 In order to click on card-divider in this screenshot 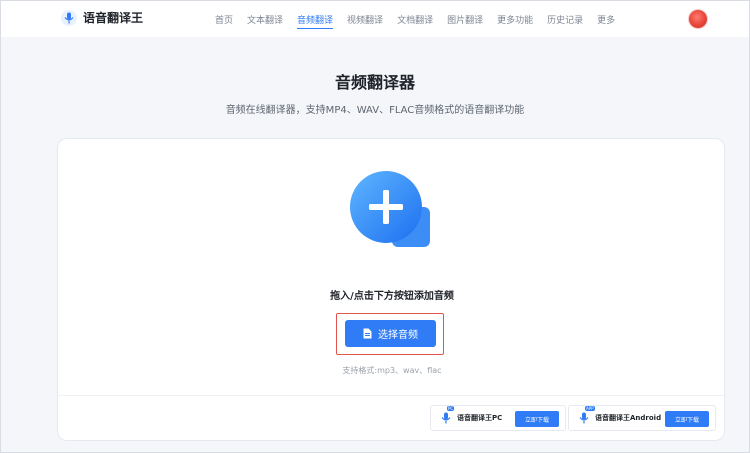, I will do `click(391, 395)`.